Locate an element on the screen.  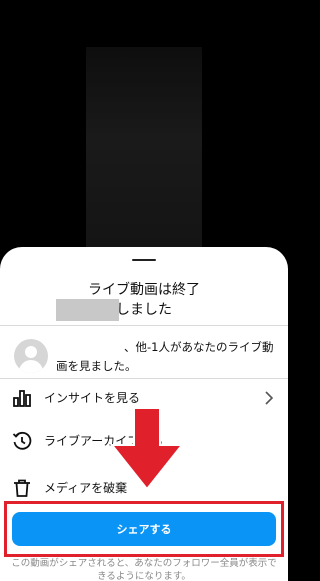
history-icon is located at coordinates (22, 440).